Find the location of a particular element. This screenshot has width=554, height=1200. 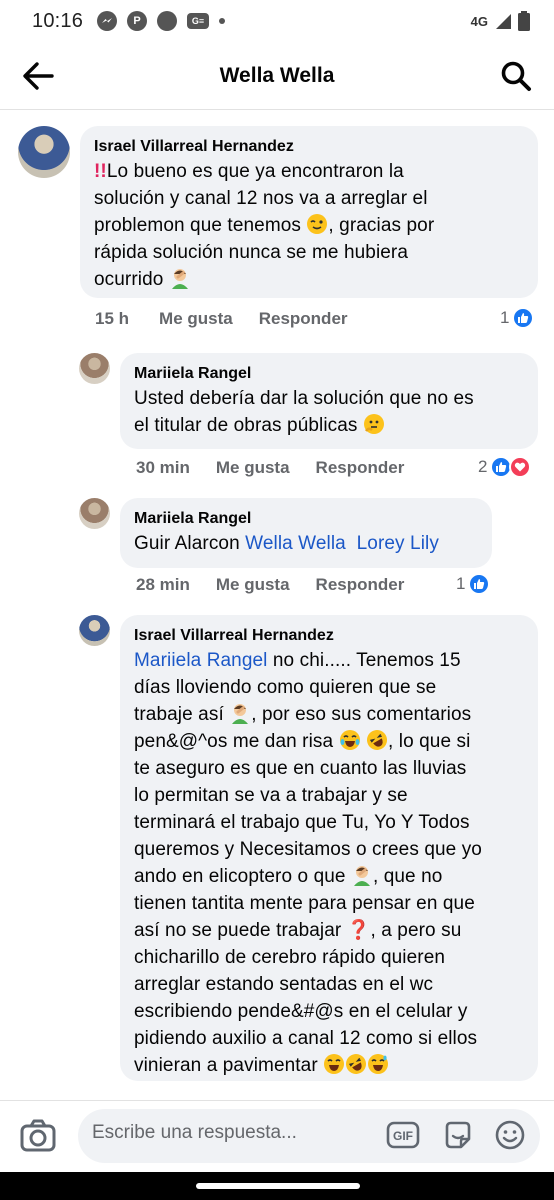

red-question-mark-icon: ❓ is located at coordinates (358, 930).